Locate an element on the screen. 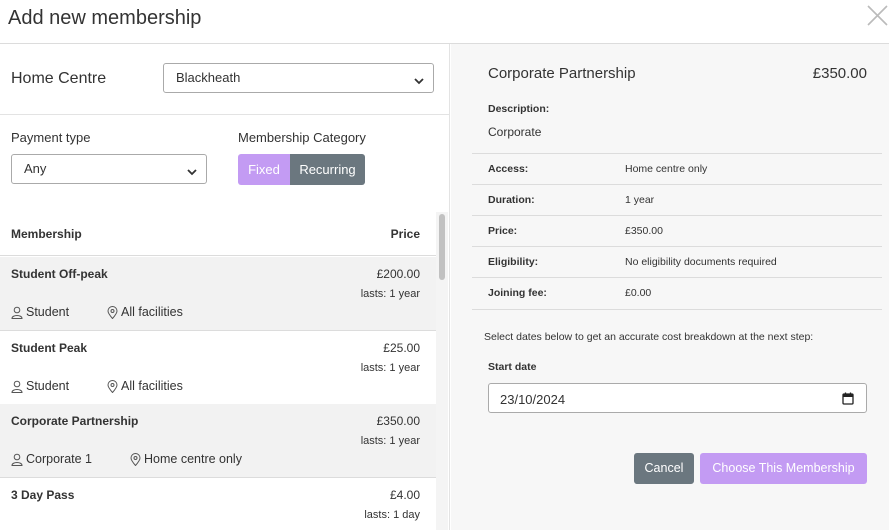 This screenshot has height=530, width=889. detail-value-joining-fee: £0.00 is located at coordinates (638, 293).